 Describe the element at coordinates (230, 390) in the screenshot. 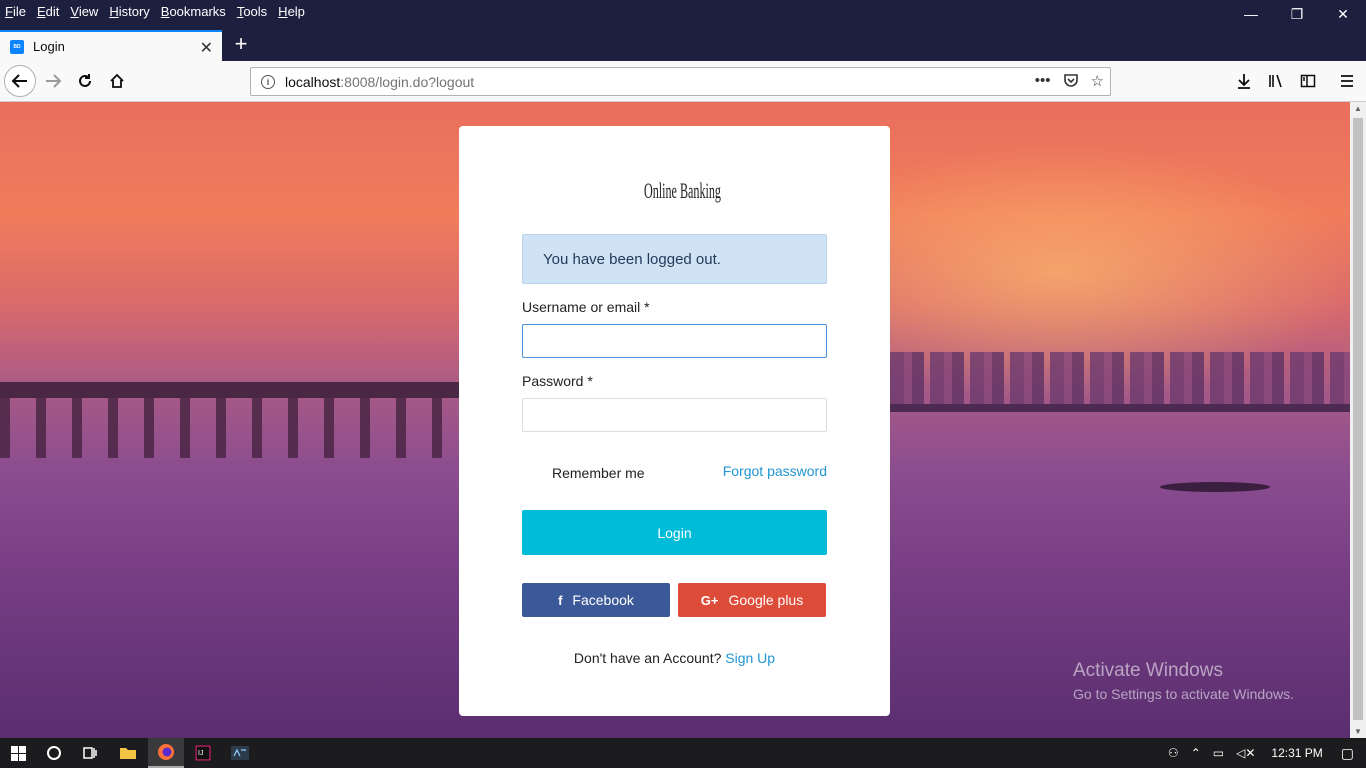

I see `bridge-deck` at that location.